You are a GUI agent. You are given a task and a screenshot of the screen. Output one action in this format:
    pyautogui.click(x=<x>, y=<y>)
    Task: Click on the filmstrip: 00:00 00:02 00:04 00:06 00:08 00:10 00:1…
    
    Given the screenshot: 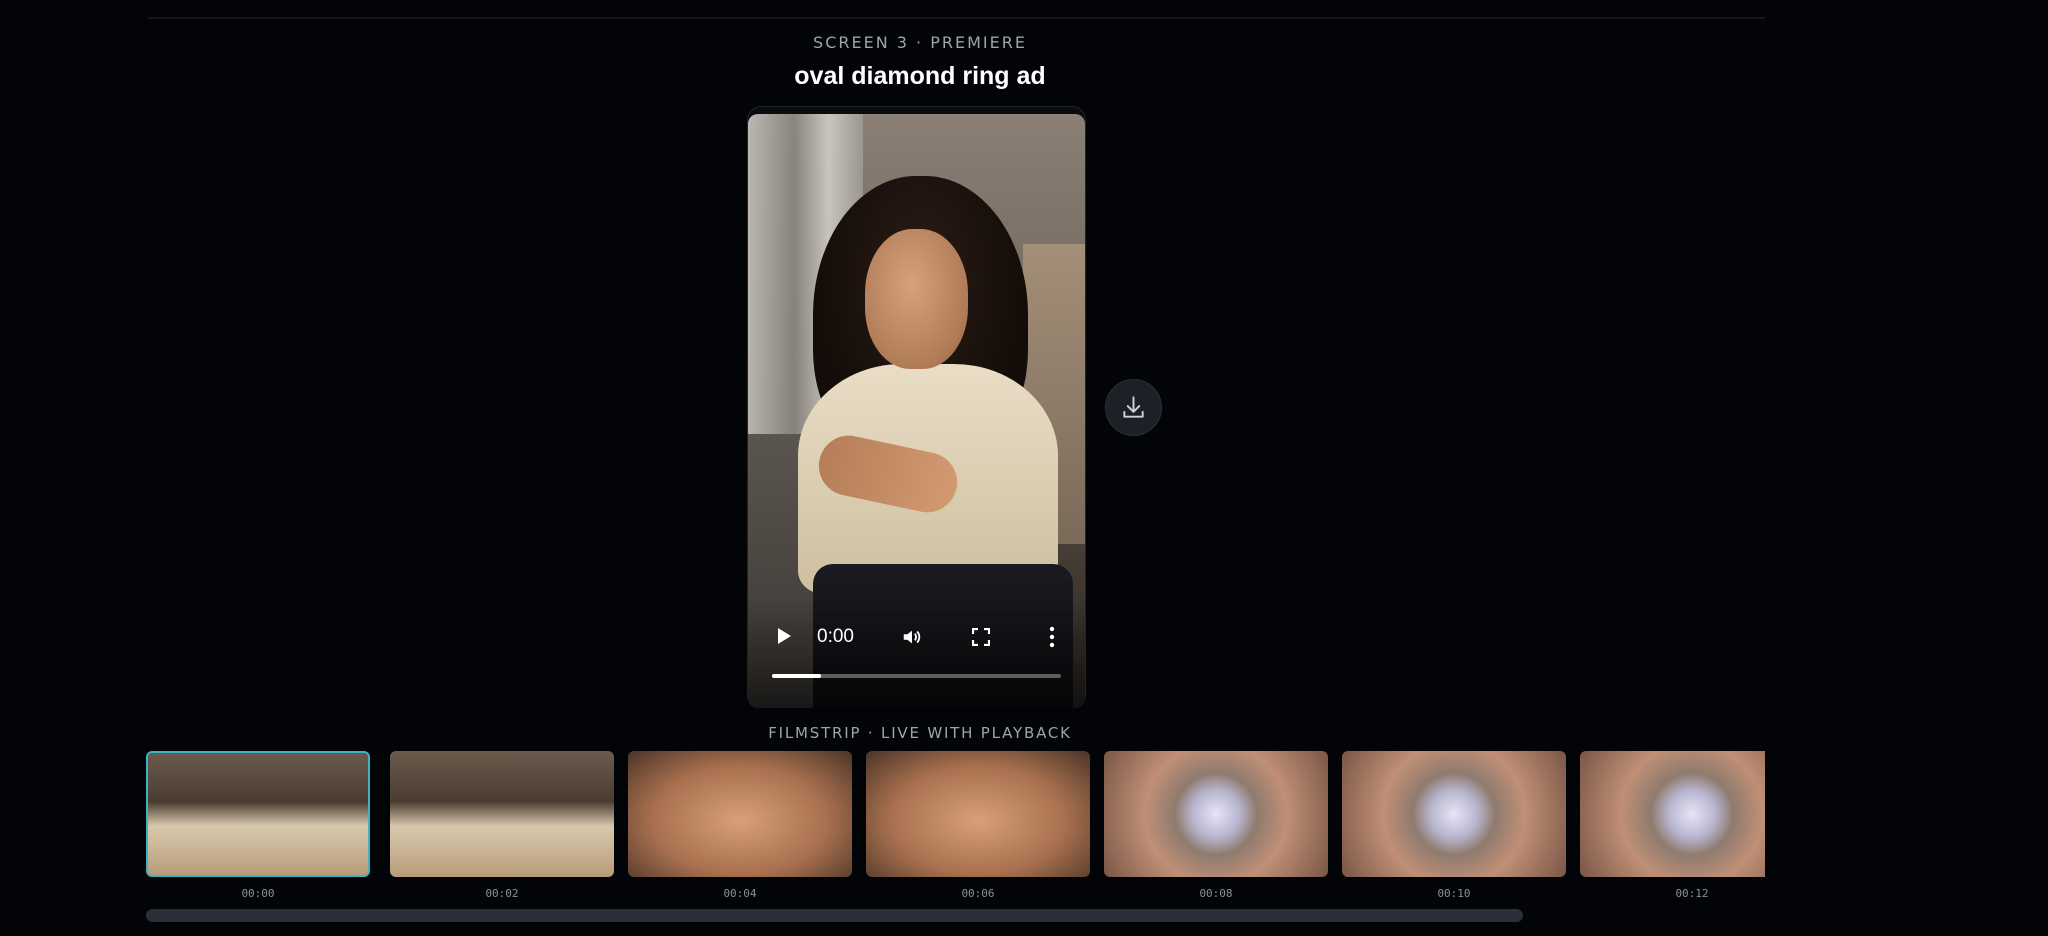 What is the action you would take?
    pyautogui.click(x=955, y=826)
    